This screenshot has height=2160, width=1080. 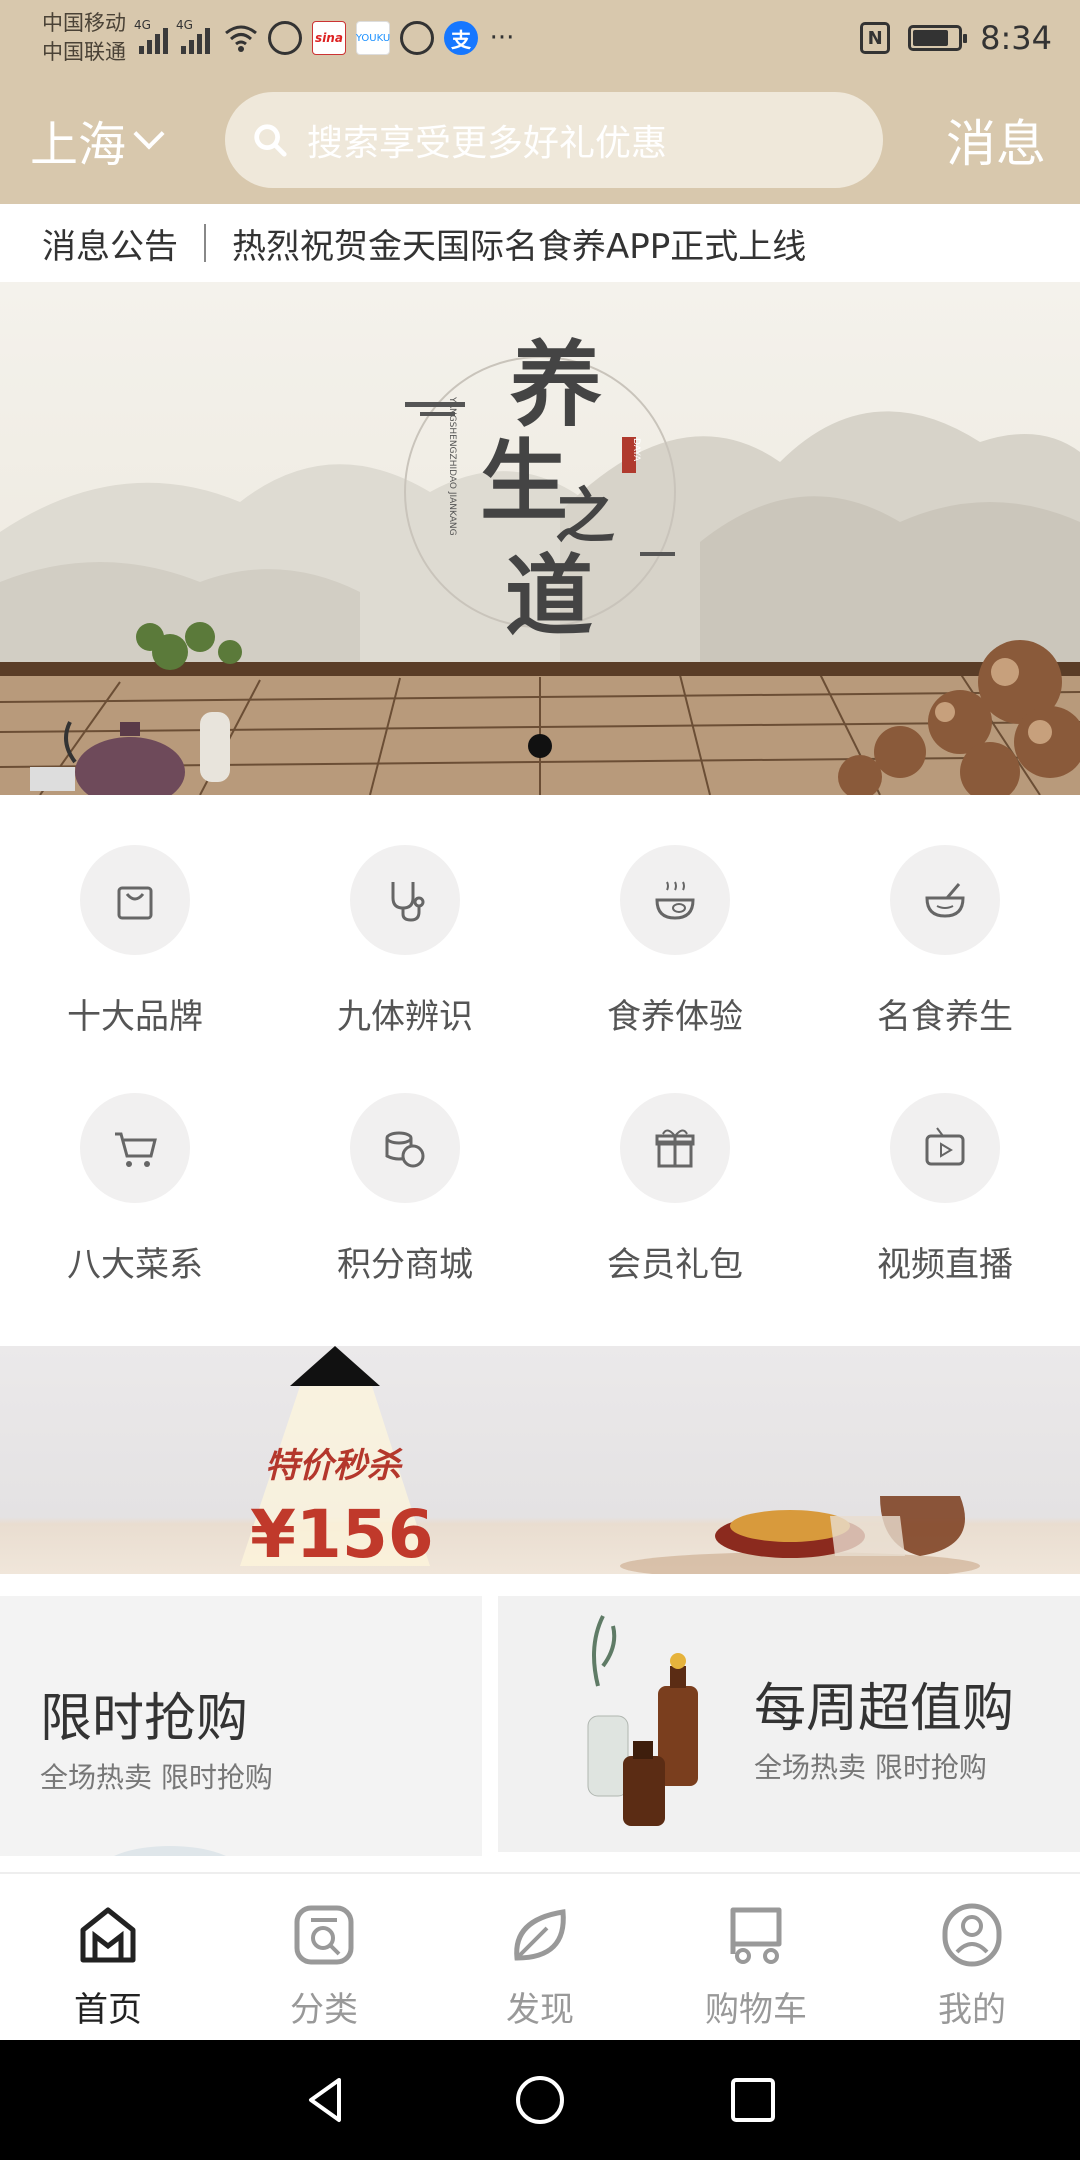 I want to click on city-selector: 上海, so click(x=117, y=140).